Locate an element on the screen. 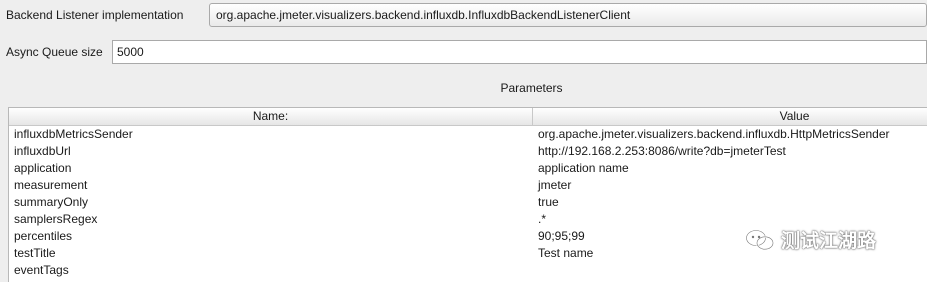 The width and height of the screenshot is (927, 282). param-value: jmeter is located at coordinates (555, 185).